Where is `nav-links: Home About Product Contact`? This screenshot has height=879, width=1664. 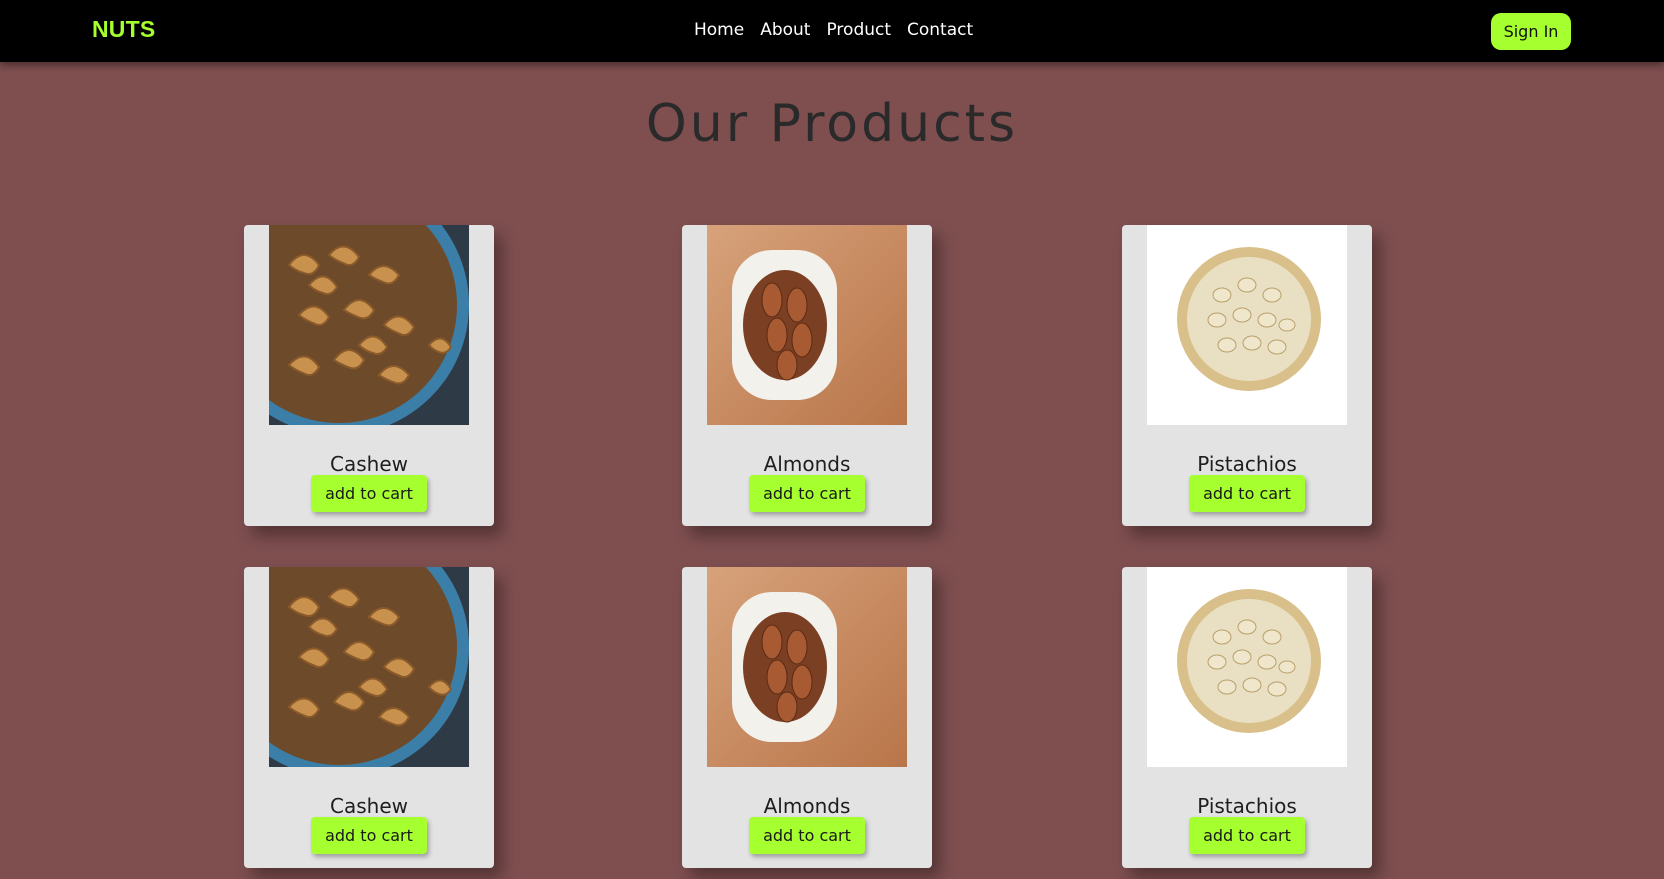
nav-links: Home About Product Contact is located at coordinates (833, 30).